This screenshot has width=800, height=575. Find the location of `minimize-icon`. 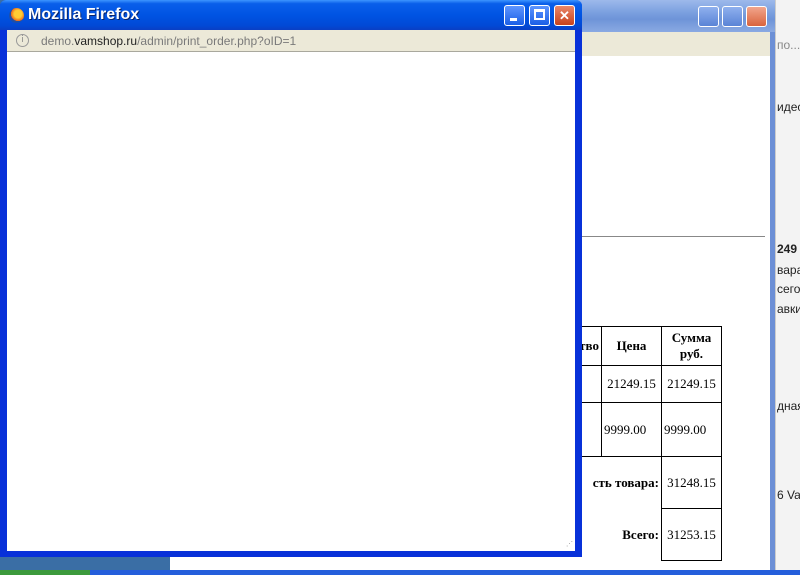

minimize-icon is located at coordinates (513, 19).